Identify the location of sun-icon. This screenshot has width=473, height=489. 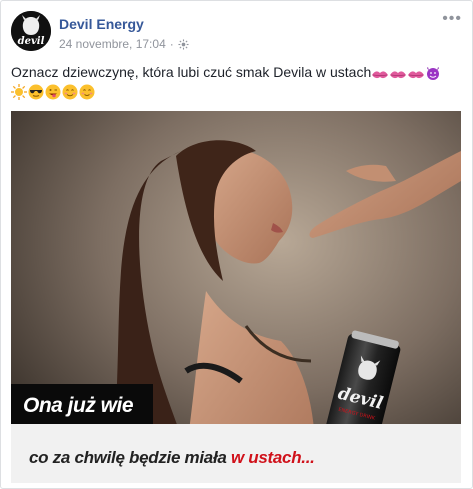
(19, 92).